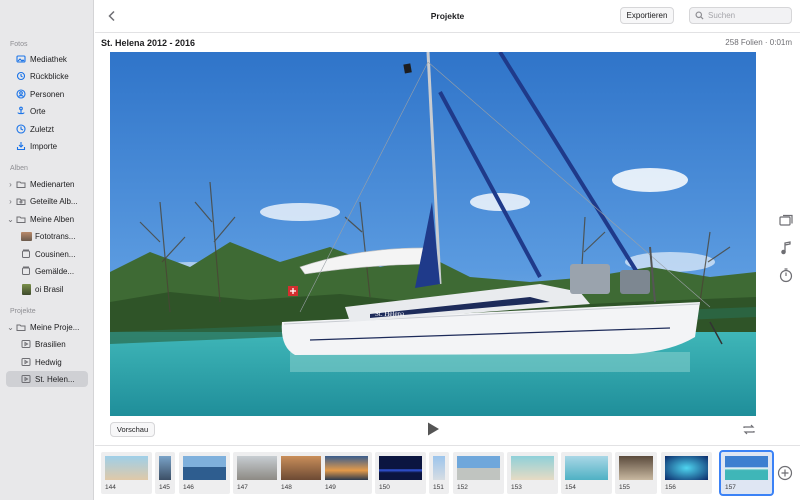 This screenshot has width=800, height=500. I want to click on search-field, so click(740, 15).